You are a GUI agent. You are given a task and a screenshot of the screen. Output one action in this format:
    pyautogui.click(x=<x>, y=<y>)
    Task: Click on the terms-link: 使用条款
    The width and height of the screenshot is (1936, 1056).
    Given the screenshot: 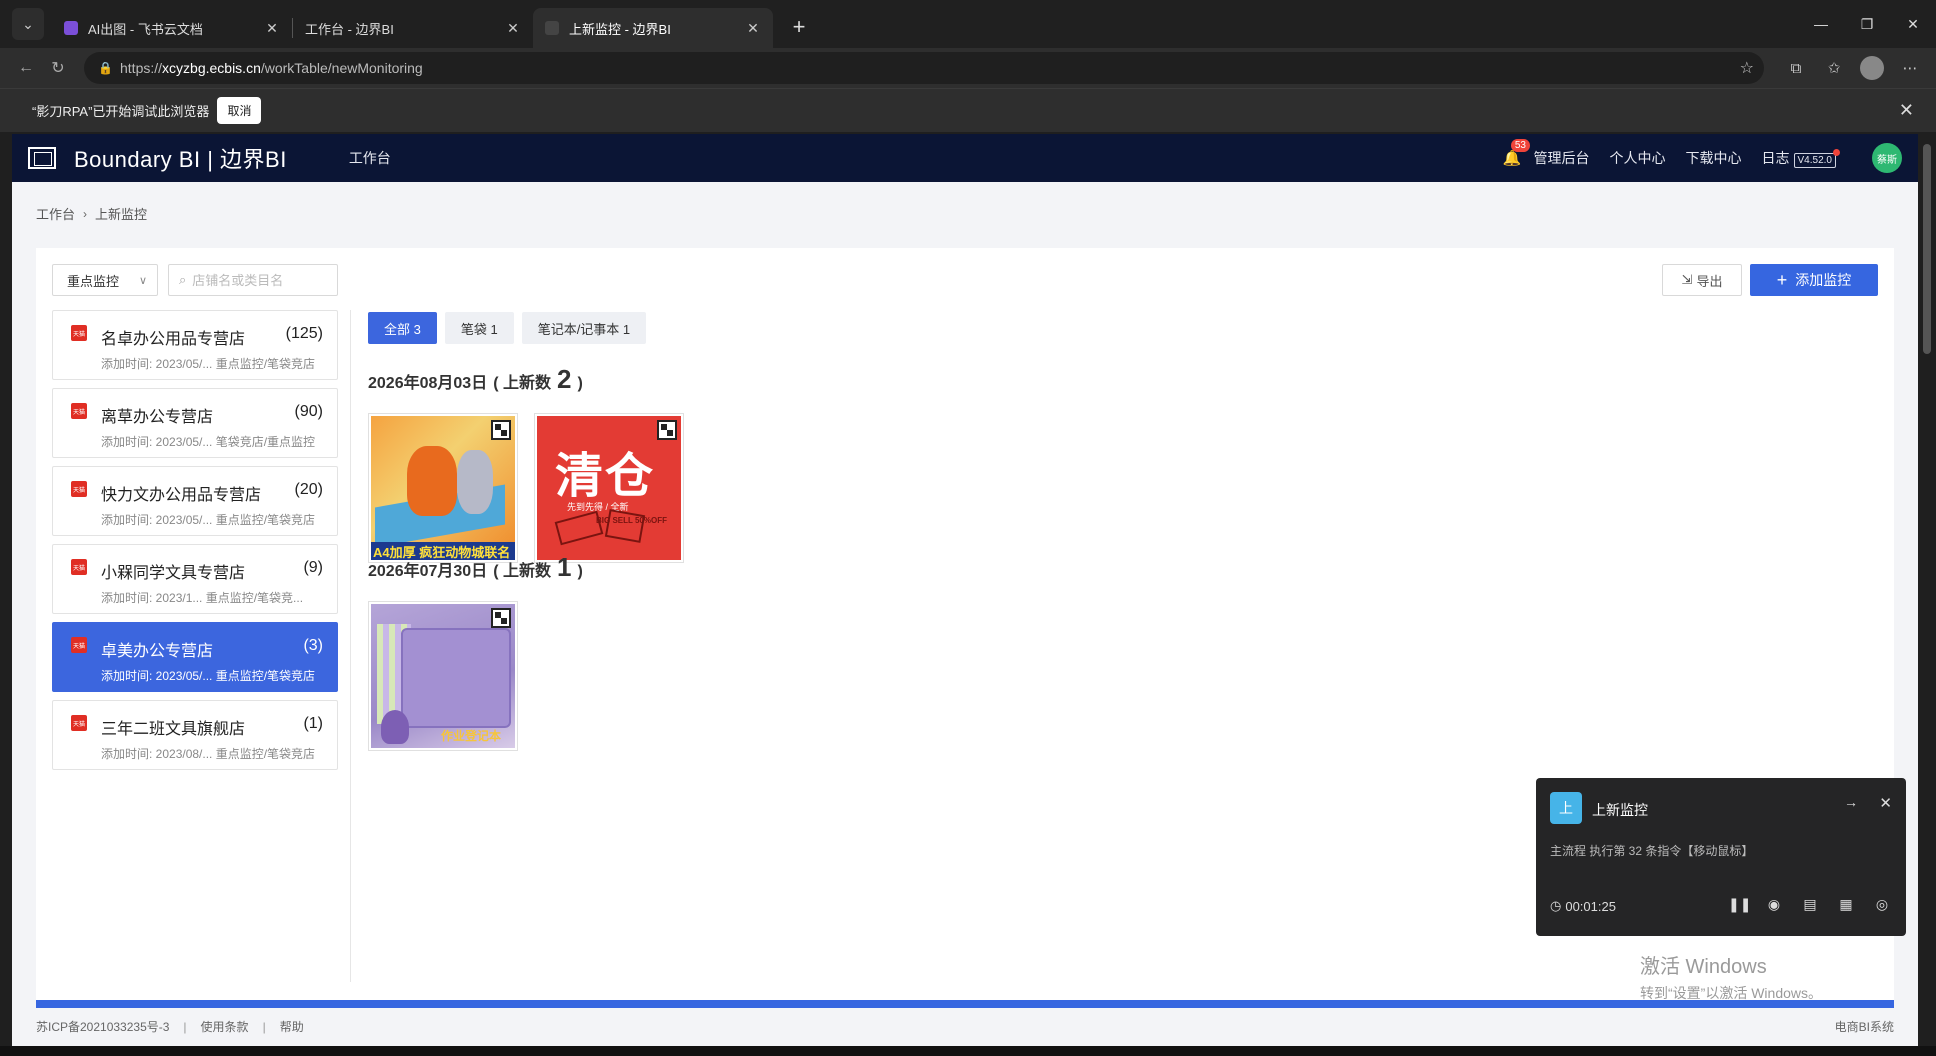 What is the action you would take?
    pyautogui.click(x=225, y=1026)
    